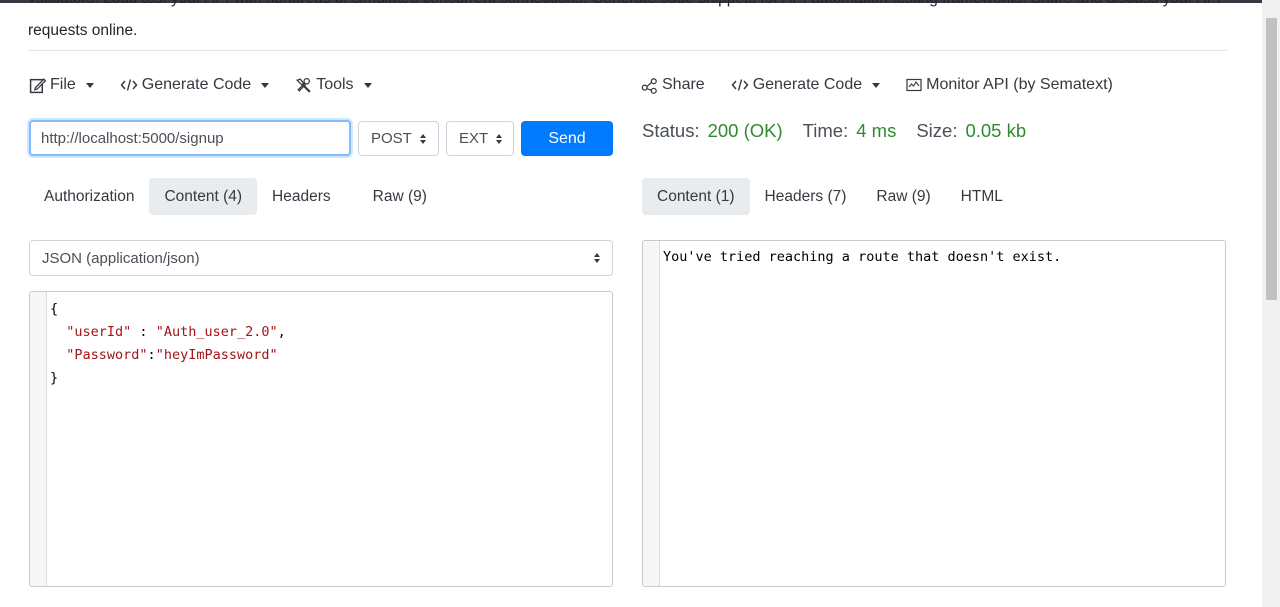  What do you see at coordinates (825, 130) in the screenshot?
I see `time-label: Time:` at bounding box center [825, 130].